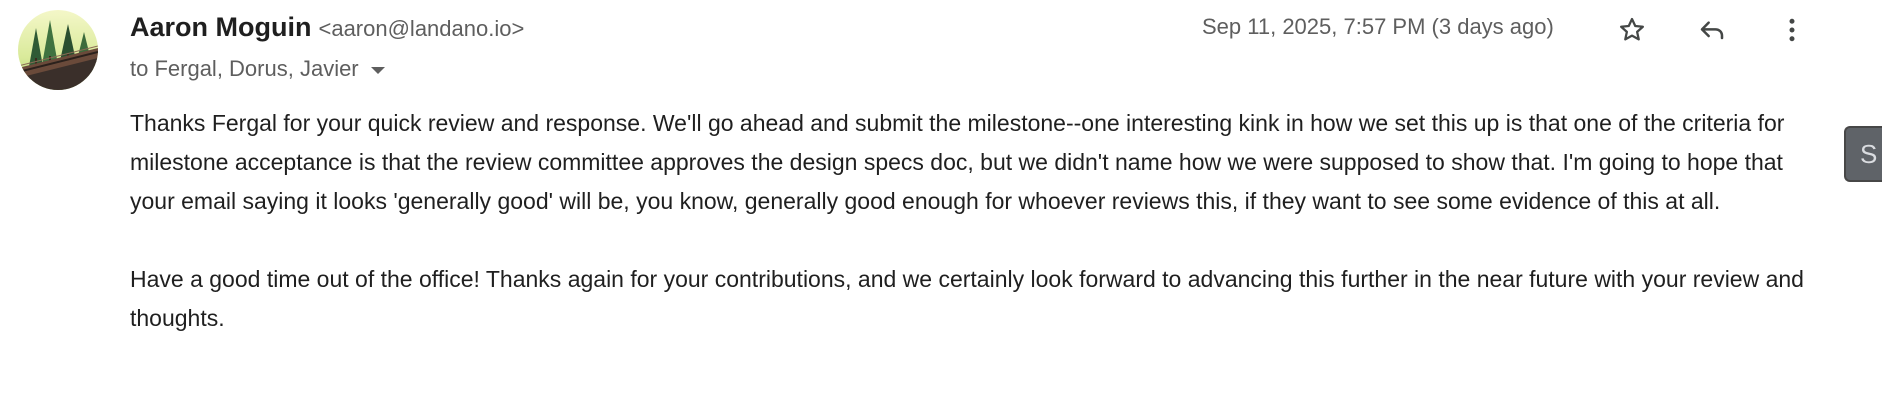 This screenshot has width=1882, height=418. I want to click on forest-avatar-icon, so click(58, 50).